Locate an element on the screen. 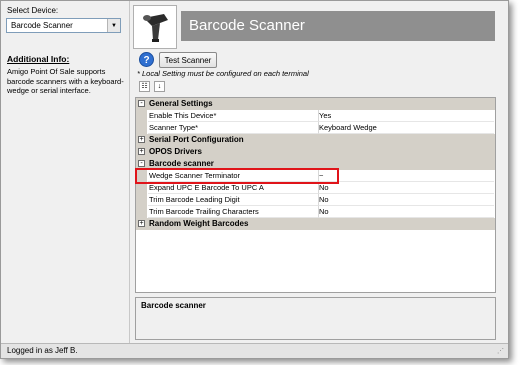 This screenshot has width=520, height=365. property-row-trim-leading: Trim Barcode Leading Digit No is located at coordinates (315, 200).